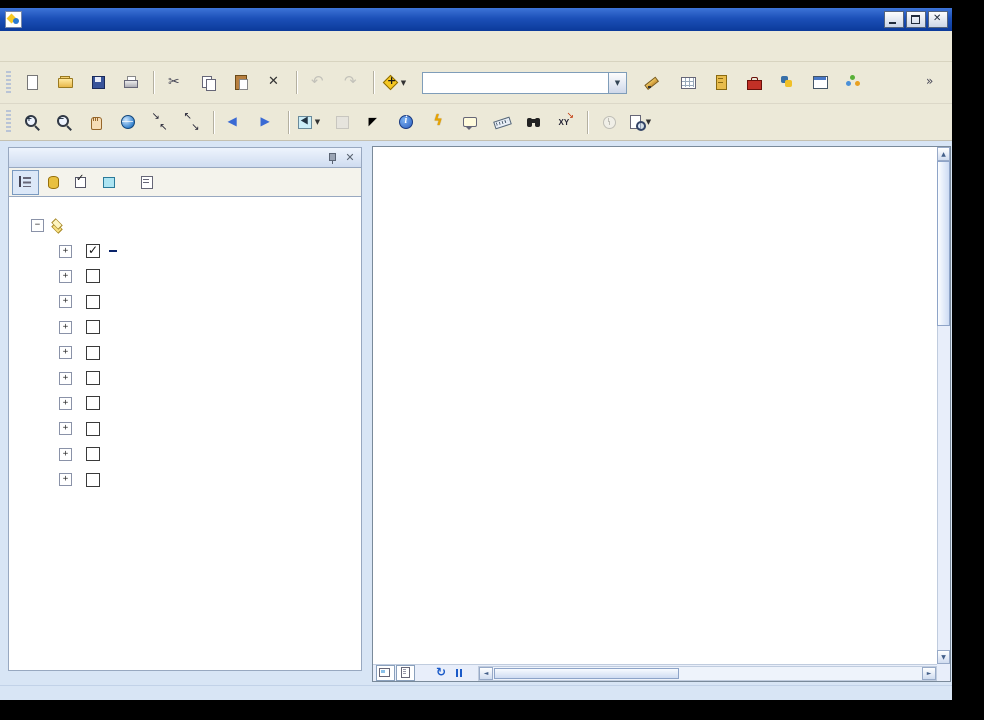 Image resolution: width=984 pixels, height=720 pixels. What do you see at coordinates (59, 46) in the screenshot?
I see `menu-edit` at bounding box center [59, 46].